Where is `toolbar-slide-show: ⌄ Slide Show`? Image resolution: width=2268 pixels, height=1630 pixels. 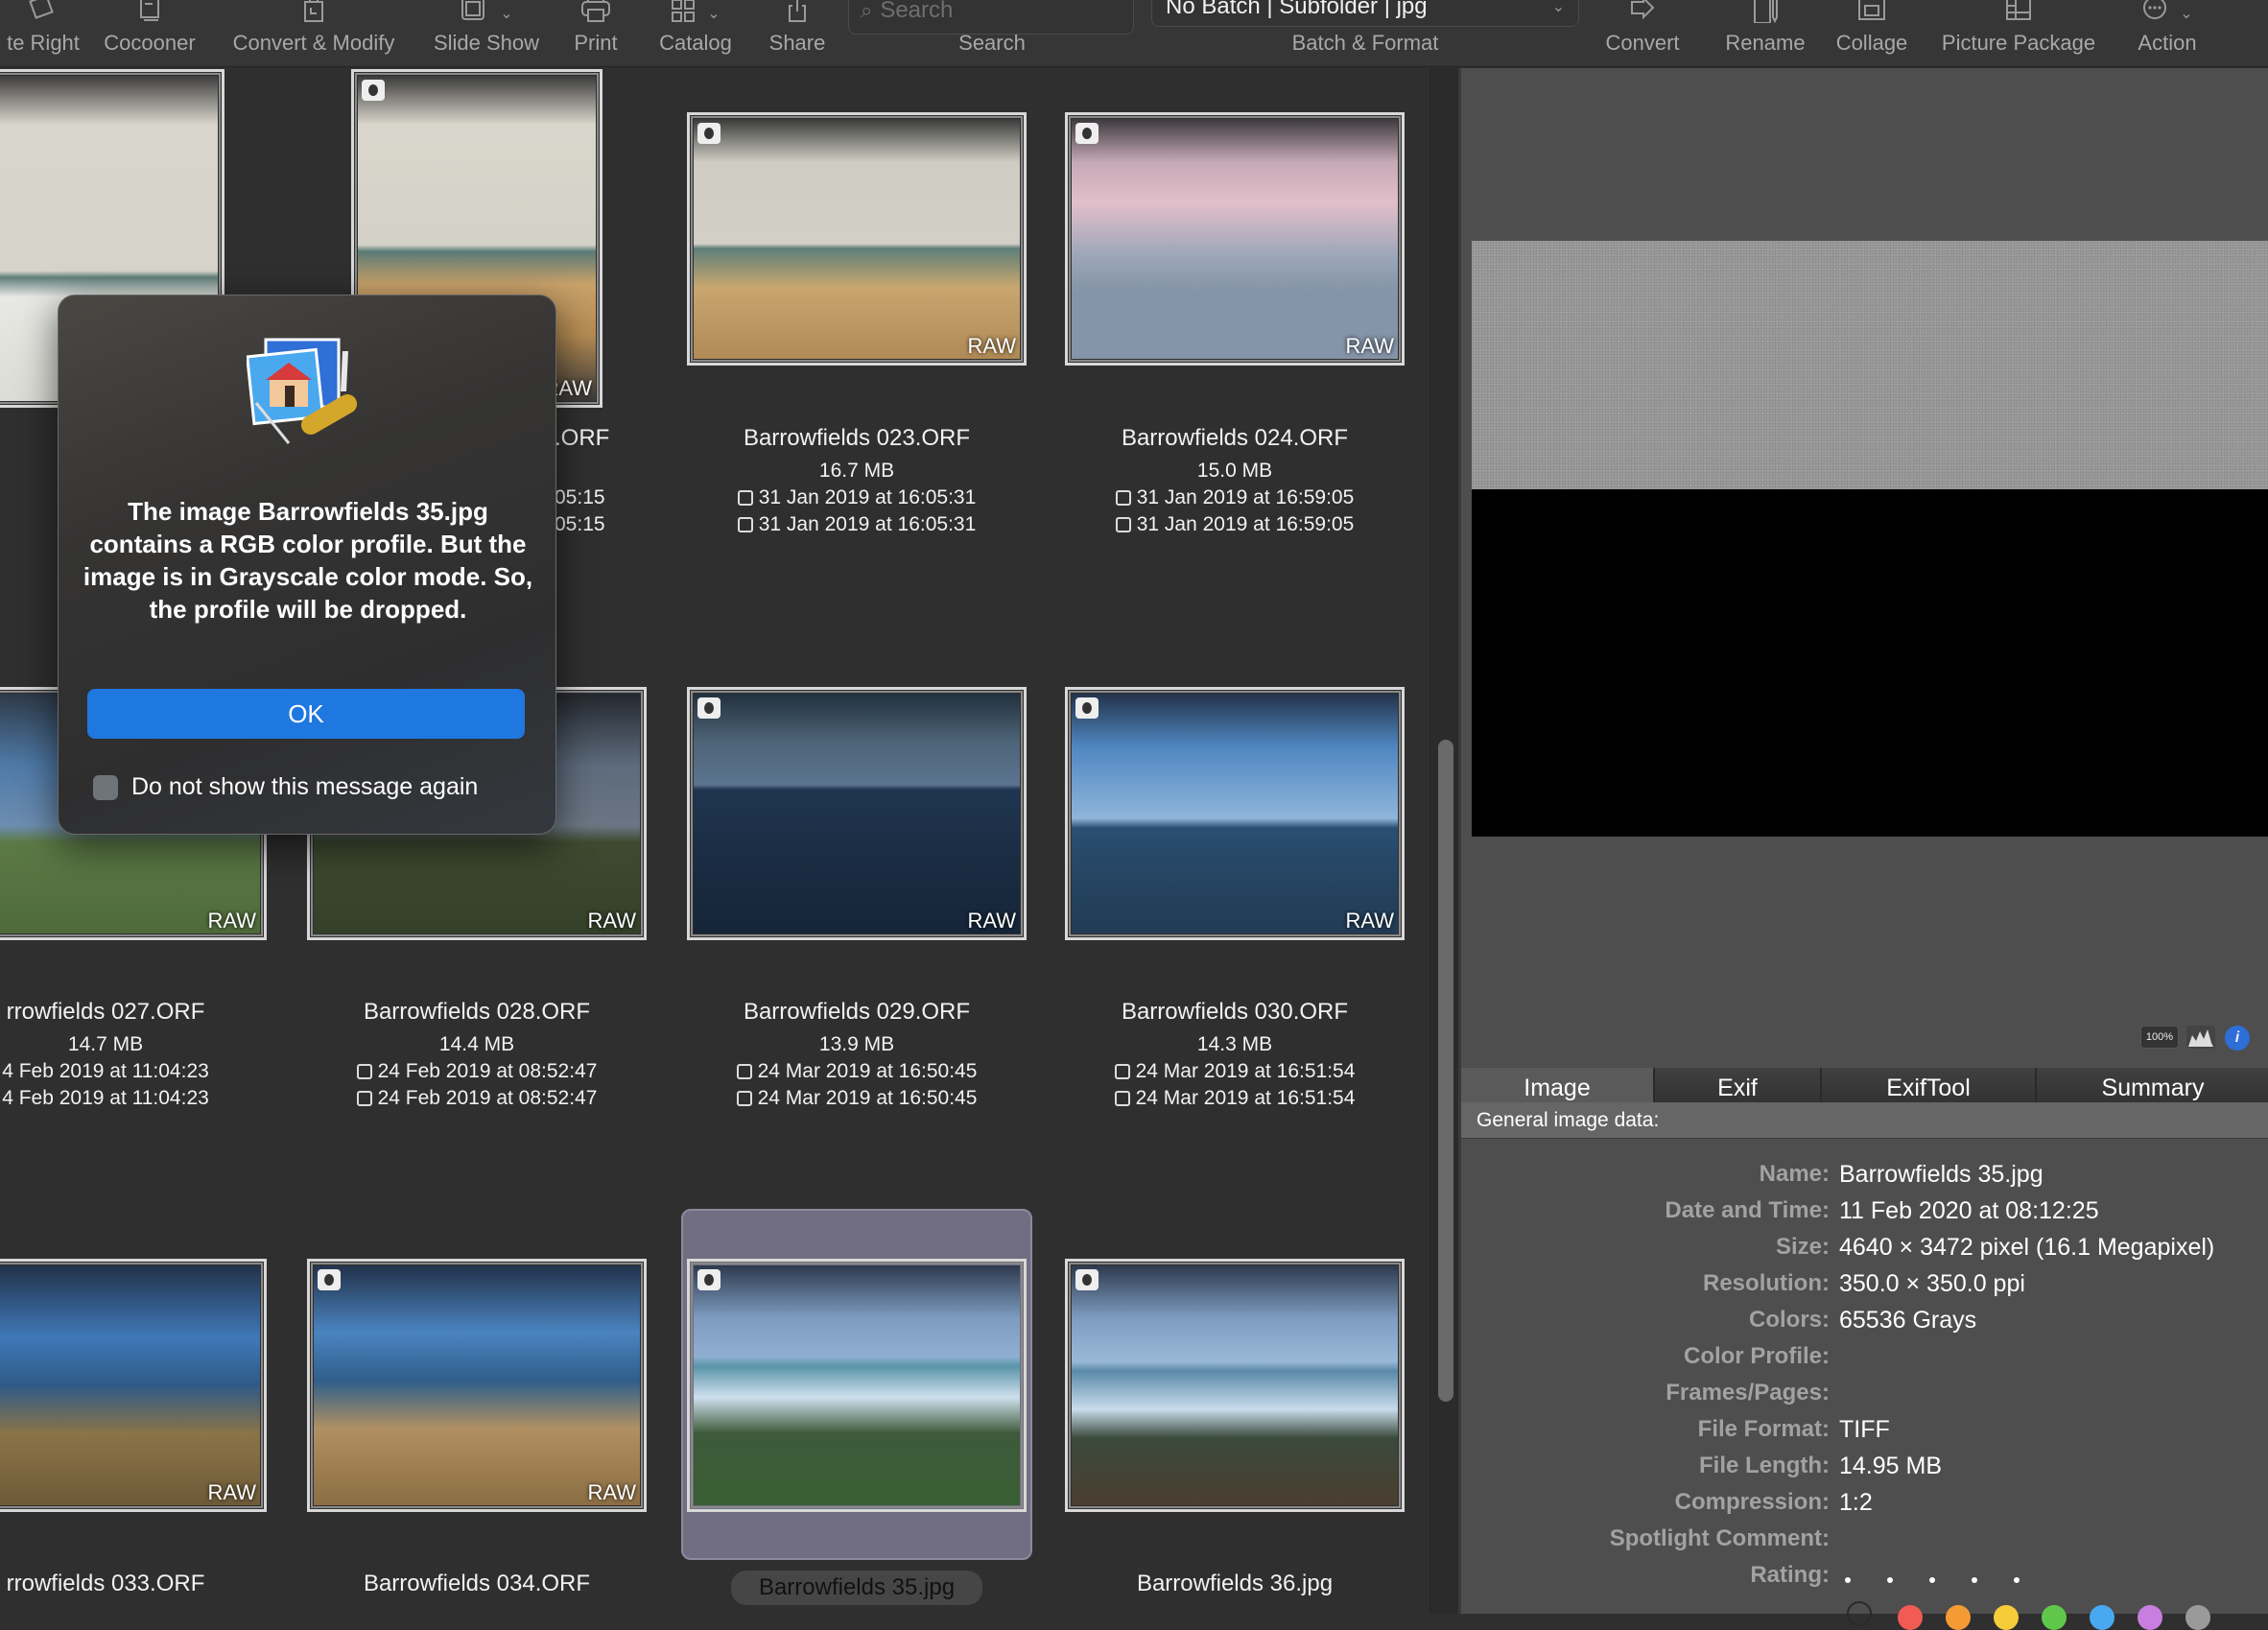 toolbar-slide-show: ⌄ Slide Show is located at coordinates (486, 33).